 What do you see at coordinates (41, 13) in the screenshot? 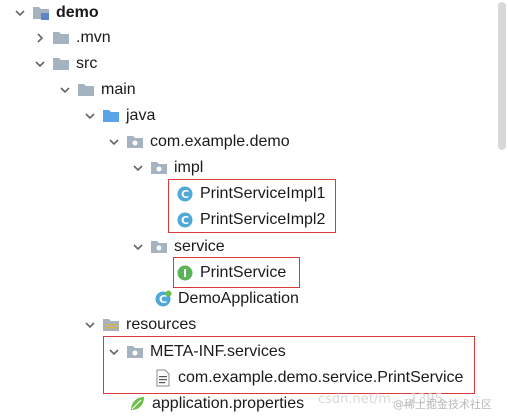
I see `folder-module-icon` at bounding box center [41, 13].